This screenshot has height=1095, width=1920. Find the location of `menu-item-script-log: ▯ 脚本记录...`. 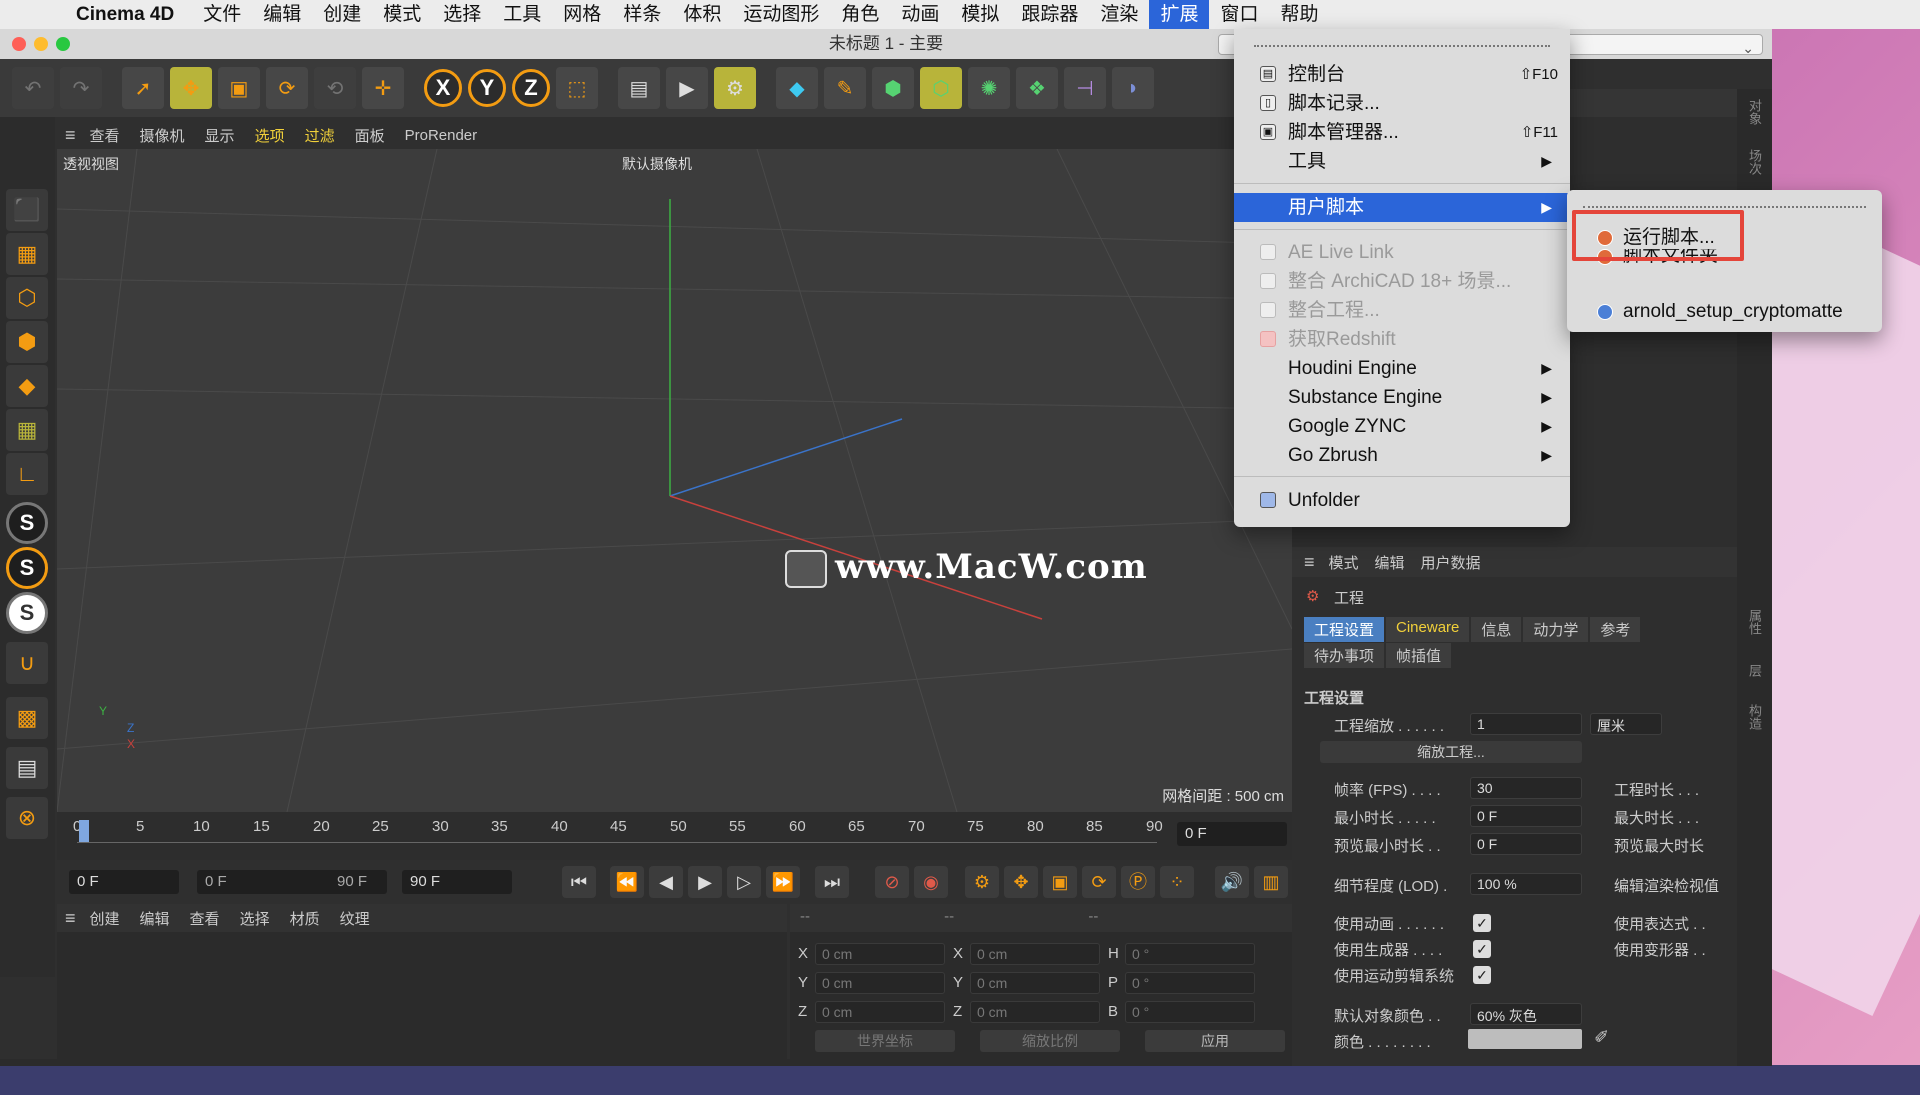

menu-item-script-log: ▯ 脚本记录... is located at coordinates (1402, 103).